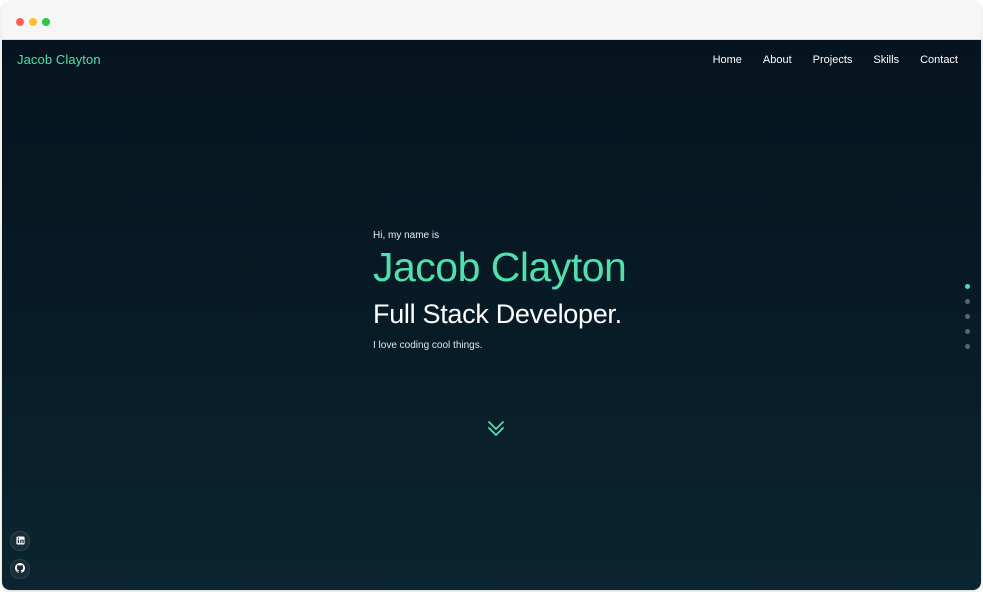 The width and height of the screenshot is (983, 592). What do you see at coordinates (59, 59) in the screenshot?
I see `nav-brand: Jacob Clayton` at bounding box center [59, 59].